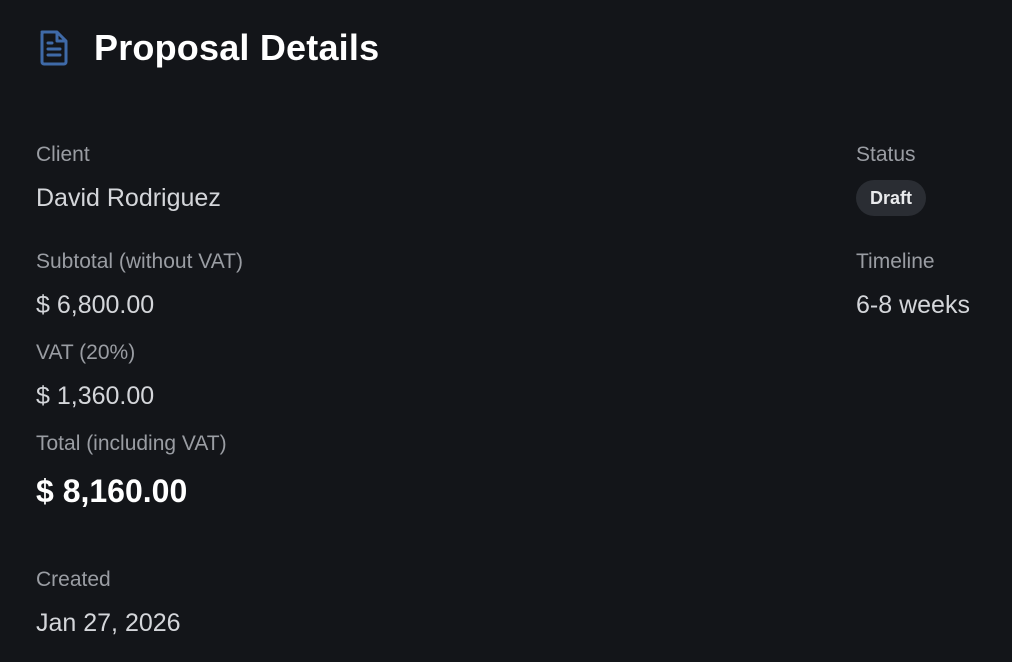 The image size is (1012, 662). What do you see at coordinates (131, 470) in the screenshot?
I see `total-field: Total (including VAT) $ 8,160.00` at bounding box center [131, 470].